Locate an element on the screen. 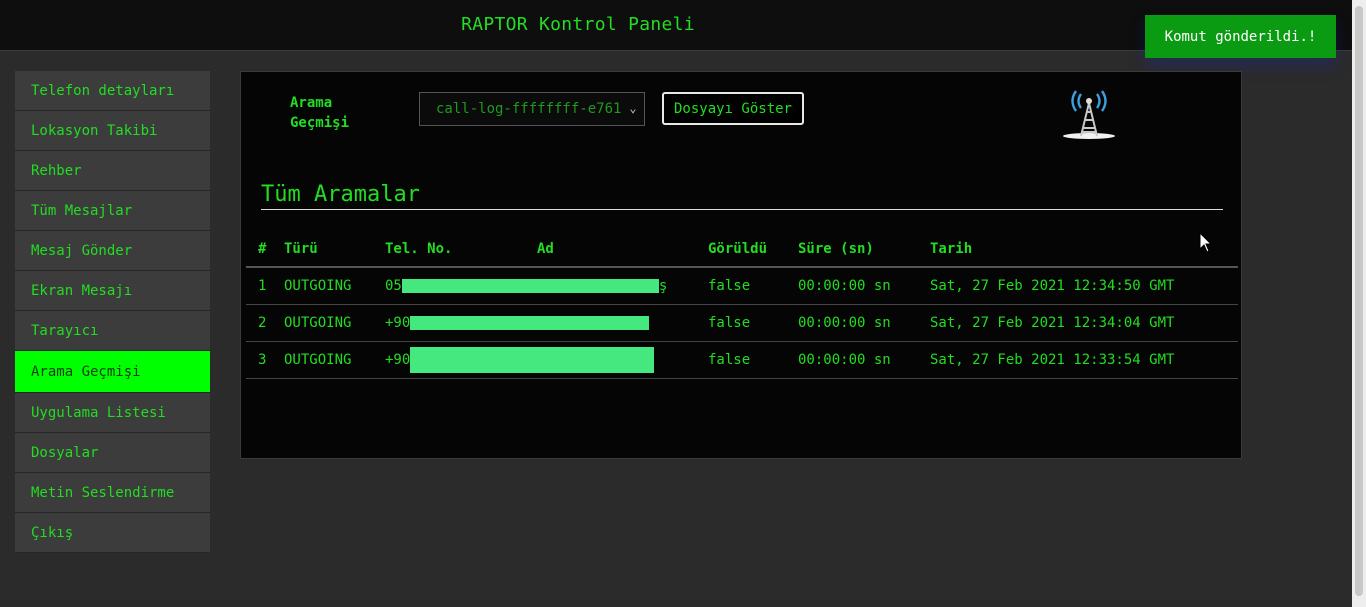 This screenshot has width=1366, height=607. sidebar-item-label: Uygulama Listesi is located at coordinates (98, 412).